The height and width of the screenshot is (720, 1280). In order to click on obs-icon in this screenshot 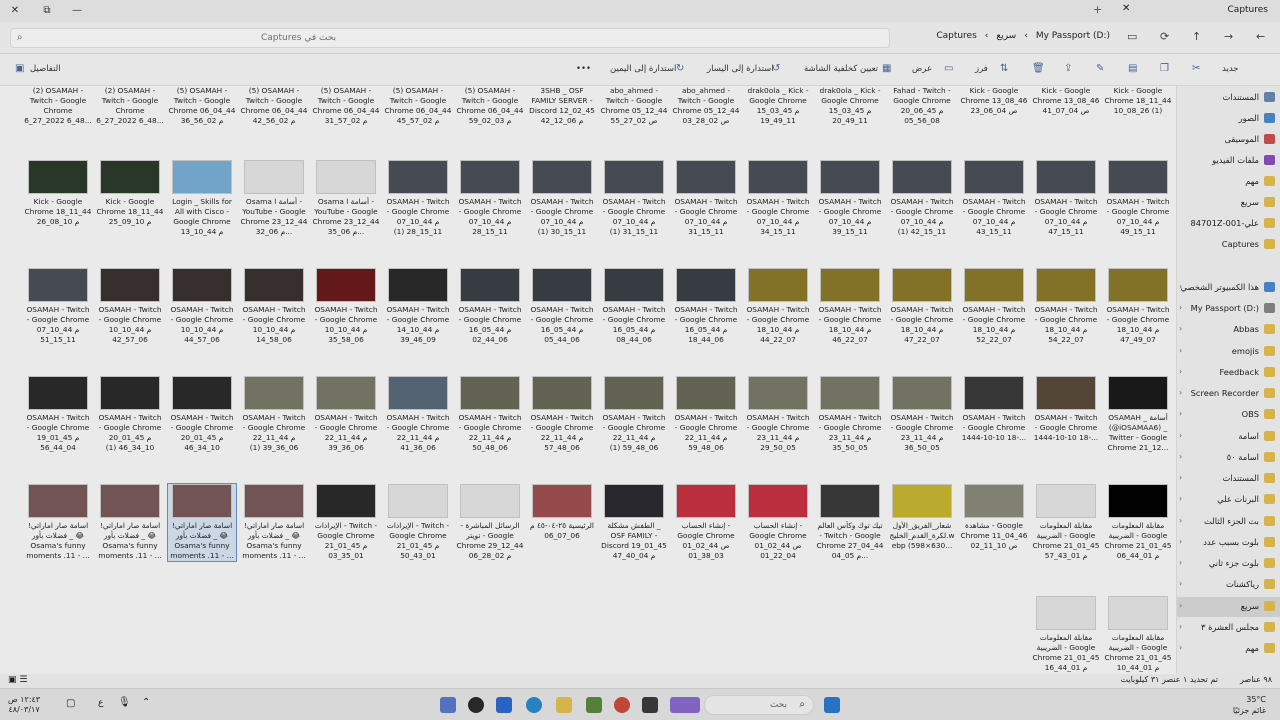, I will do `click(476, 705)`.